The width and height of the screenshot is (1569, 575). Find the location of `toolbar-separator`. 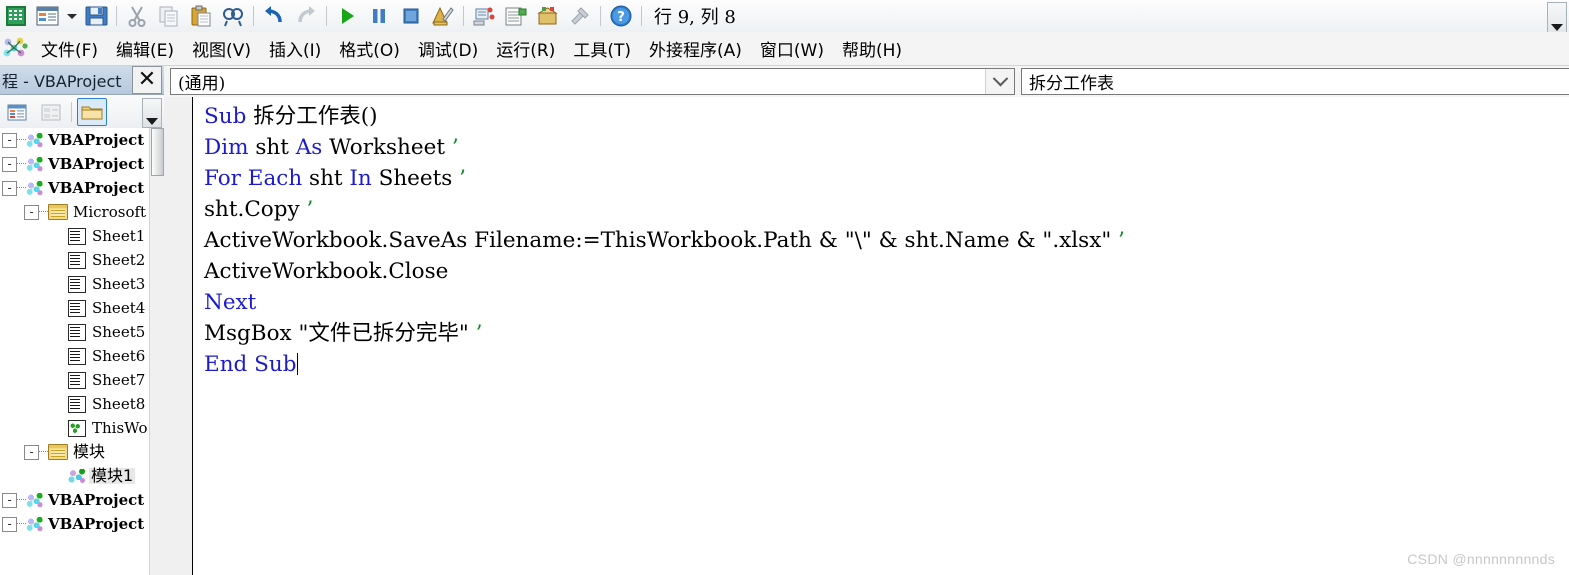

toolbar-separator is located at coordinates (326, 16).